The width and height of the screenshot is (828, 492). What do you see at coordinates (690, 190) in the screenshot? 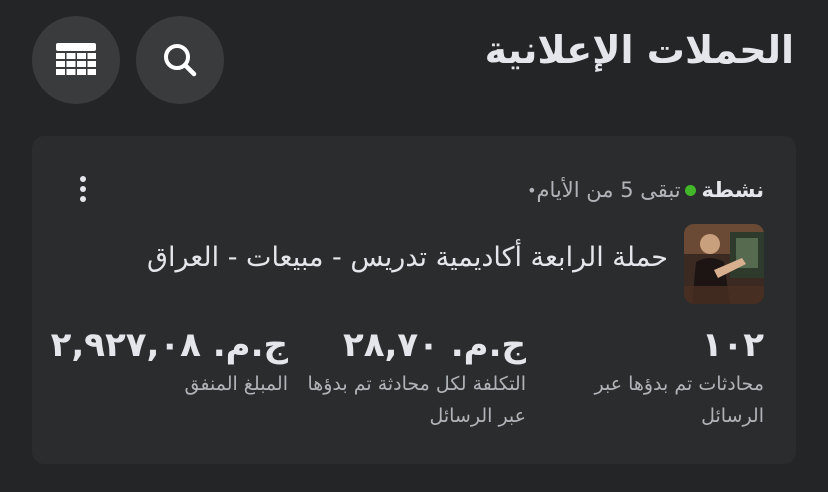
I see `status-active-dot` at bounding box center [690, 190].